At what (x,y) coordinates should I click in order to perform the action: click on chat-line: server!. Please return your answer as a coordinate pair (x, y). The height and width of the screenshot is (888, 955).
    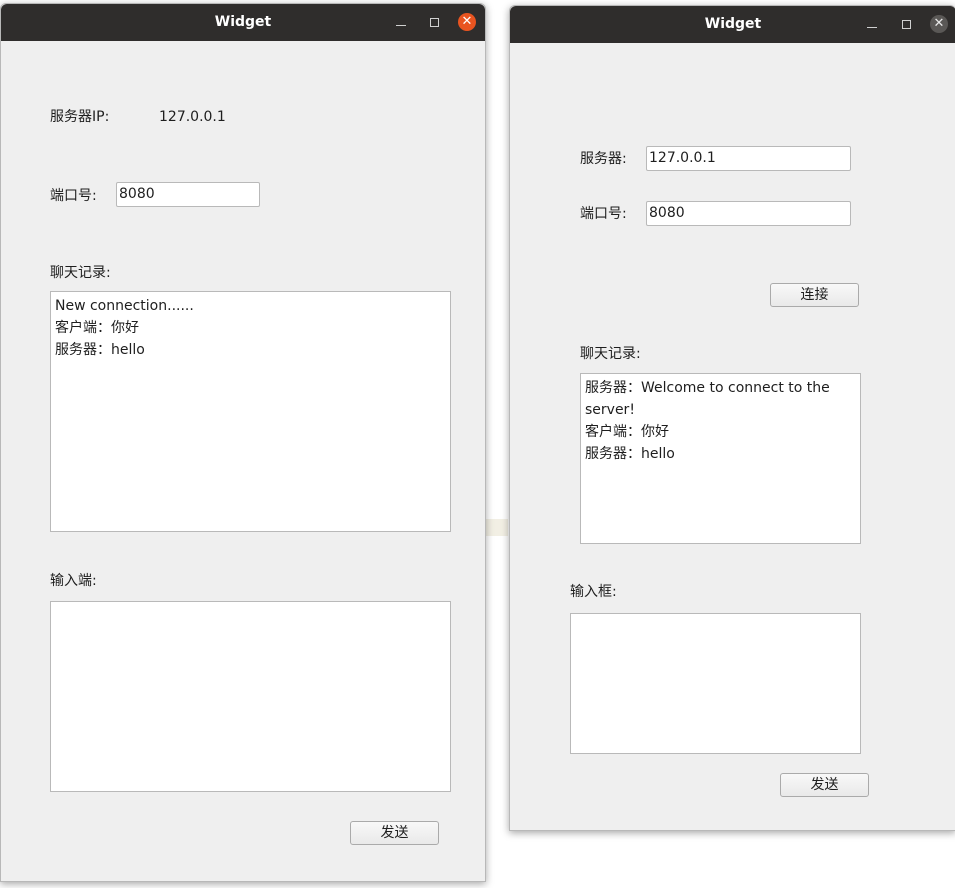
    Looking at the image, I should click on (610, 410).